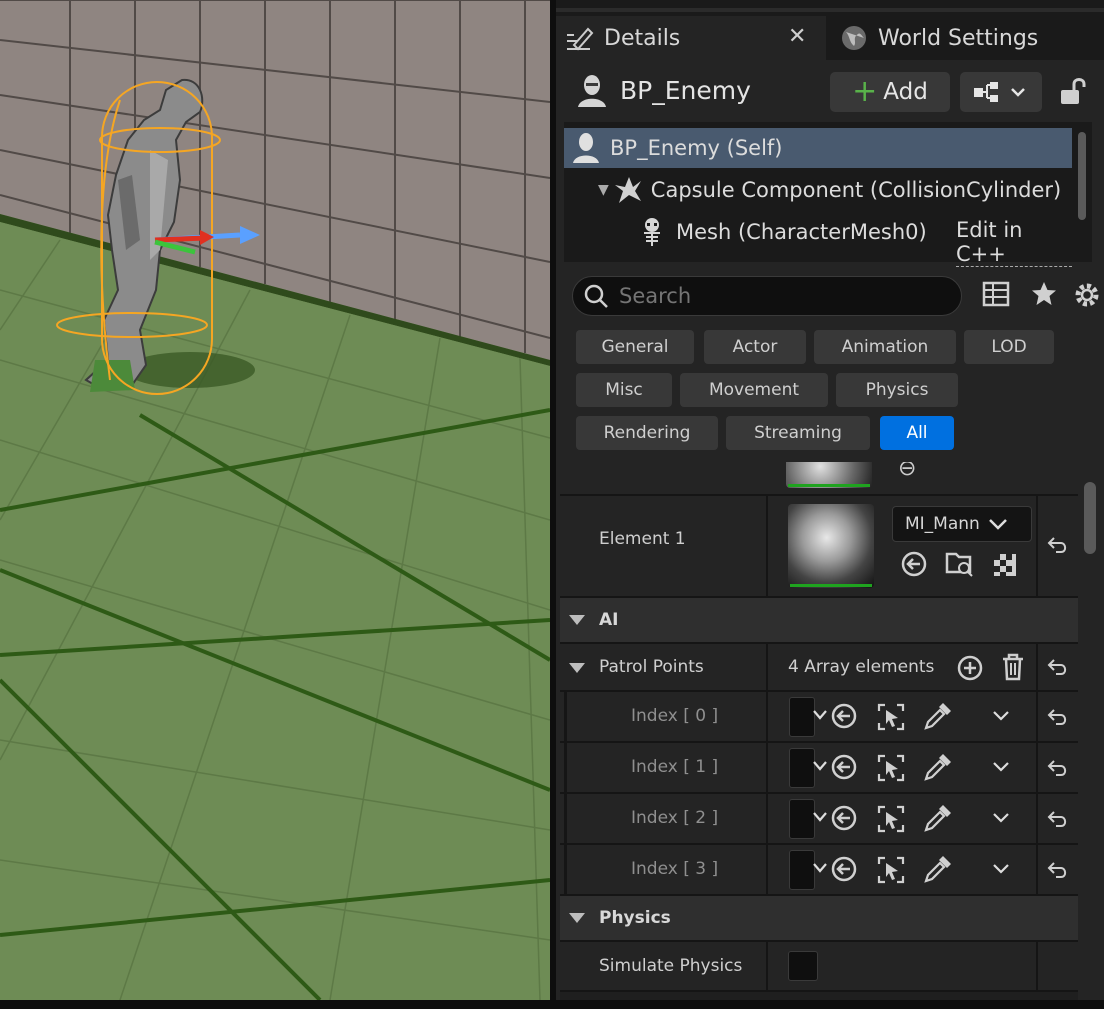 The width and height of the screenshot is (1104, 1009). I want to click on filter-physics: Physics, so click(897, 390).